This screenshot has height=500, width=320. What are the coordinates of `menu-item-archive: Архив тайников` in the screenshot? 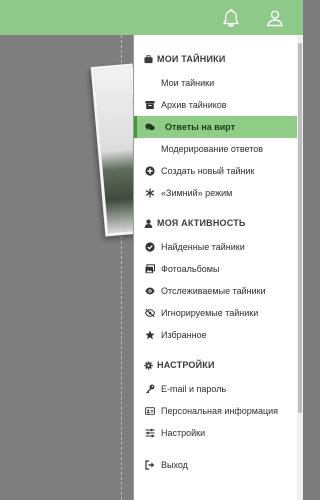 It's located at (215, 105).